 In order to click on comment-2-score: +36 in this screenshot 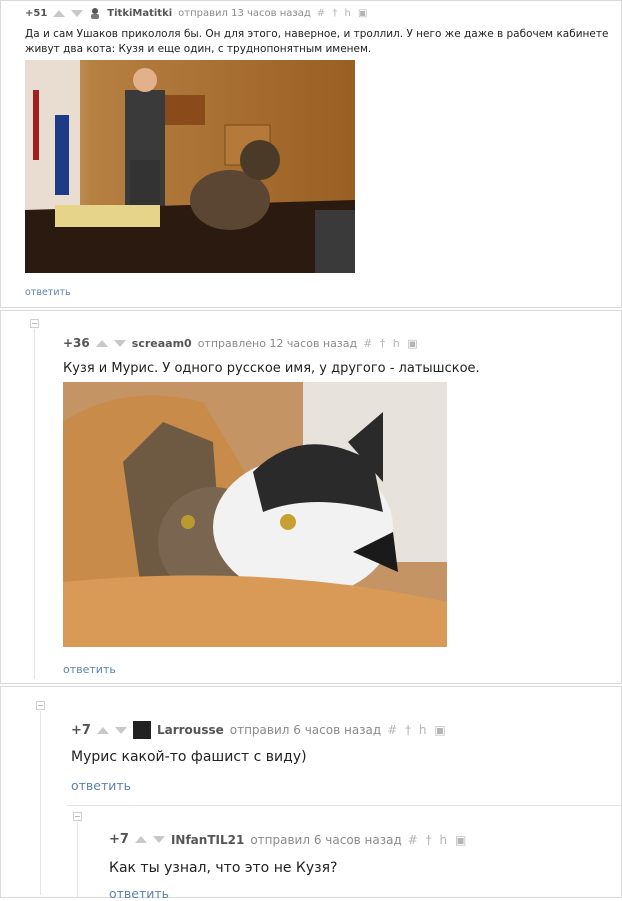, I will do `click(76, 343)`.